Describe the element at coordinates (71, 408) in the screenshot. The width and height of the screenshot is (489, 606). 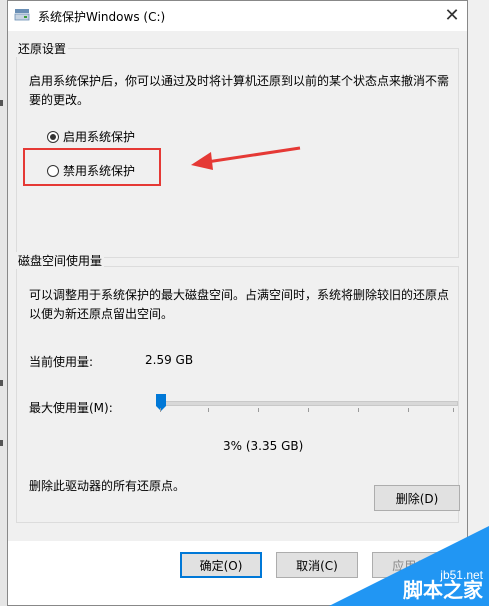
I see `max-usage-label: 最大使用量(M):` at that location.